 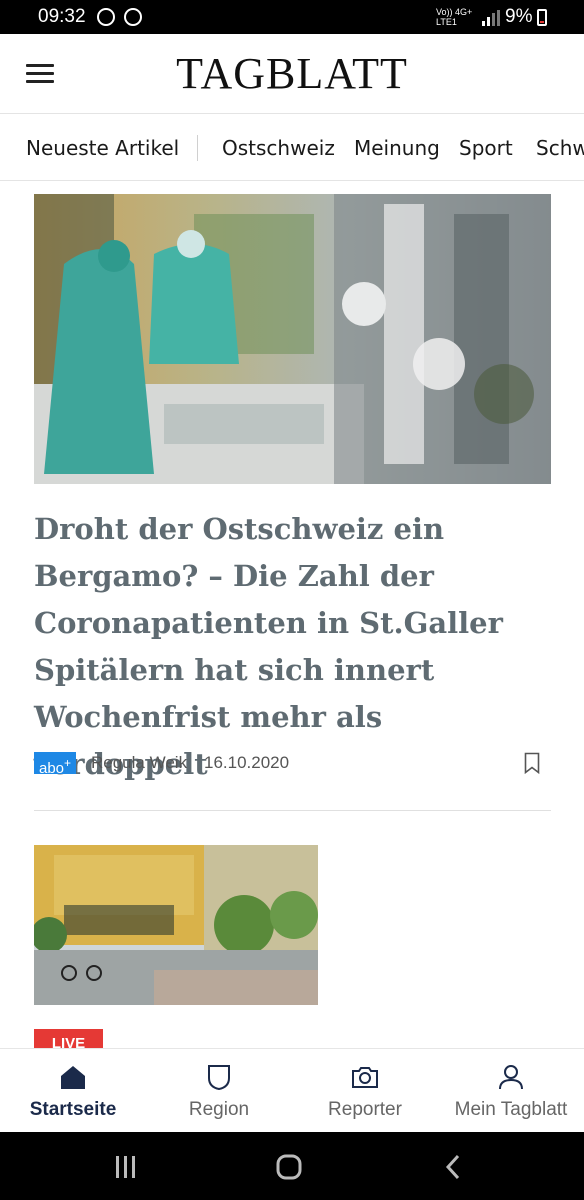 What do you see at coordinates (292, 764) in the screenshot?
I see `article-meta: abo+ Regula Weik 16.10.2020` at bounding box center [292, 764].